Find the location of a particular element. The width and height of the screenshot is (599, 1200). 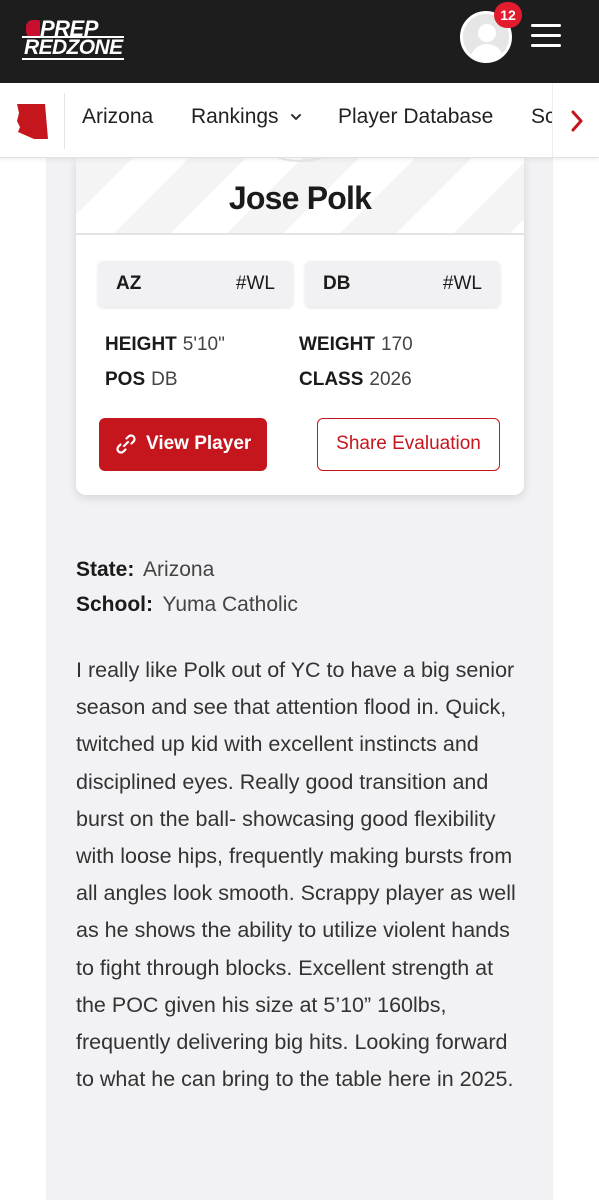

state-navigation-bar: Arizona Rankings Player Database Sc is located at coordinates (299, 120).